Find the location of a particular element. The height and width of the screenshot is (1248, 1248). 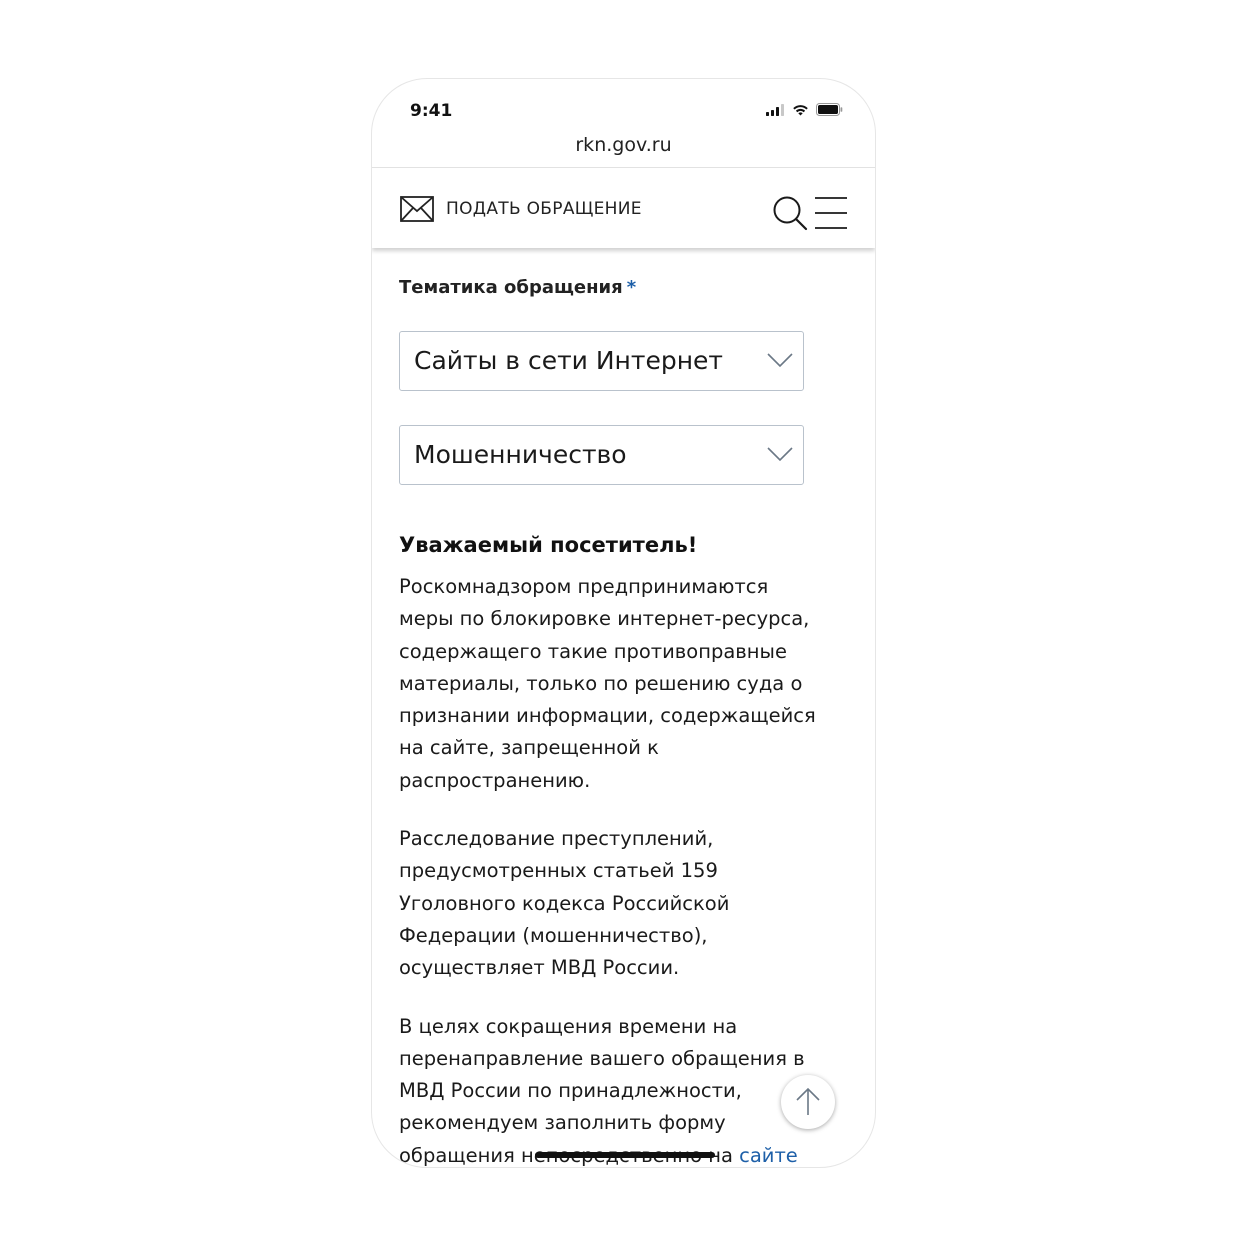

status-icons is located at coordinates (804, 109).